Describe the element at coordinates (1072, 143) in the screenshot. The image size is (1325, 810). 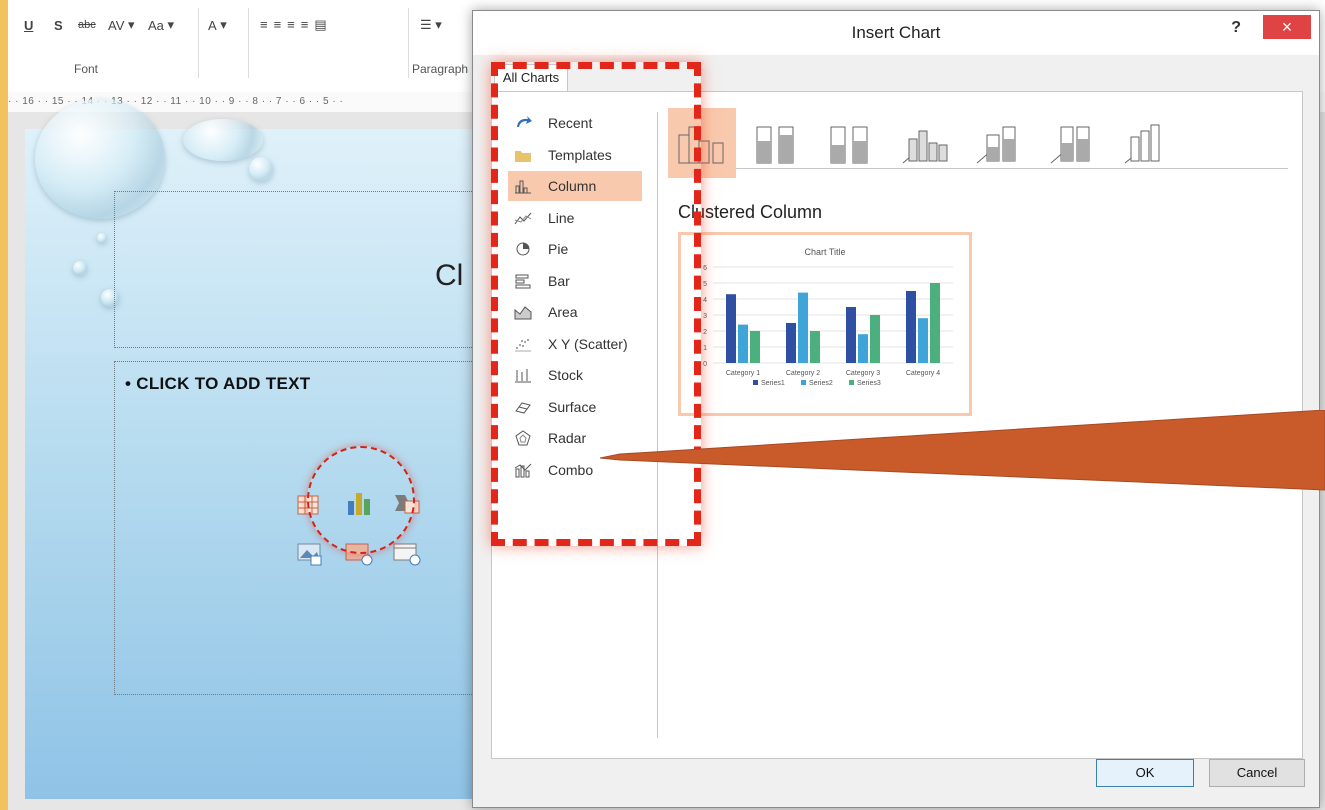
I see `3d-100-stacked-column-icon` at that location.